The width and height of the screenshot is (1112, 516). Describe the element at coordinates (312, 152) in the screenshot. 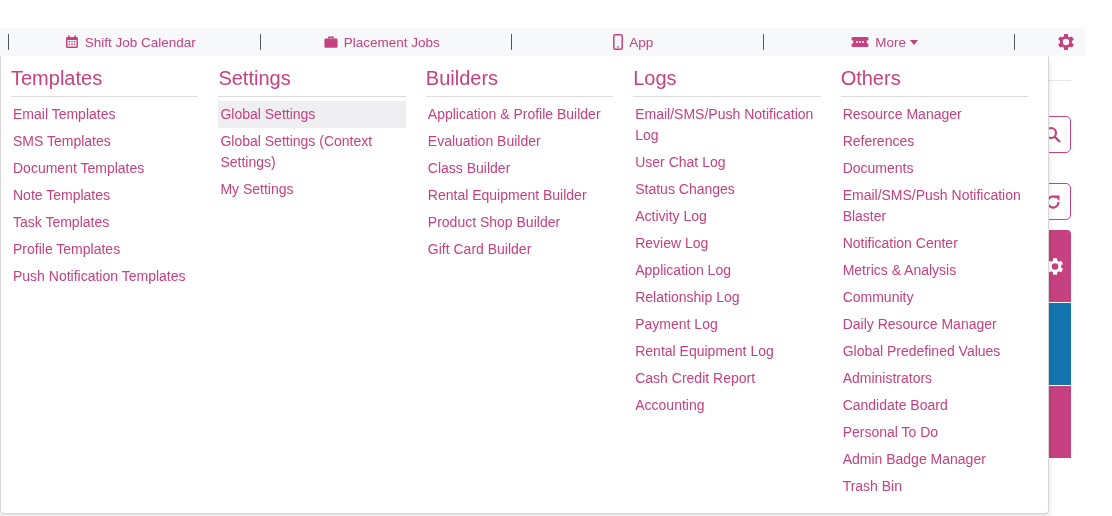

I see `menu-item: Global Settings (Context Settings)` at that location.